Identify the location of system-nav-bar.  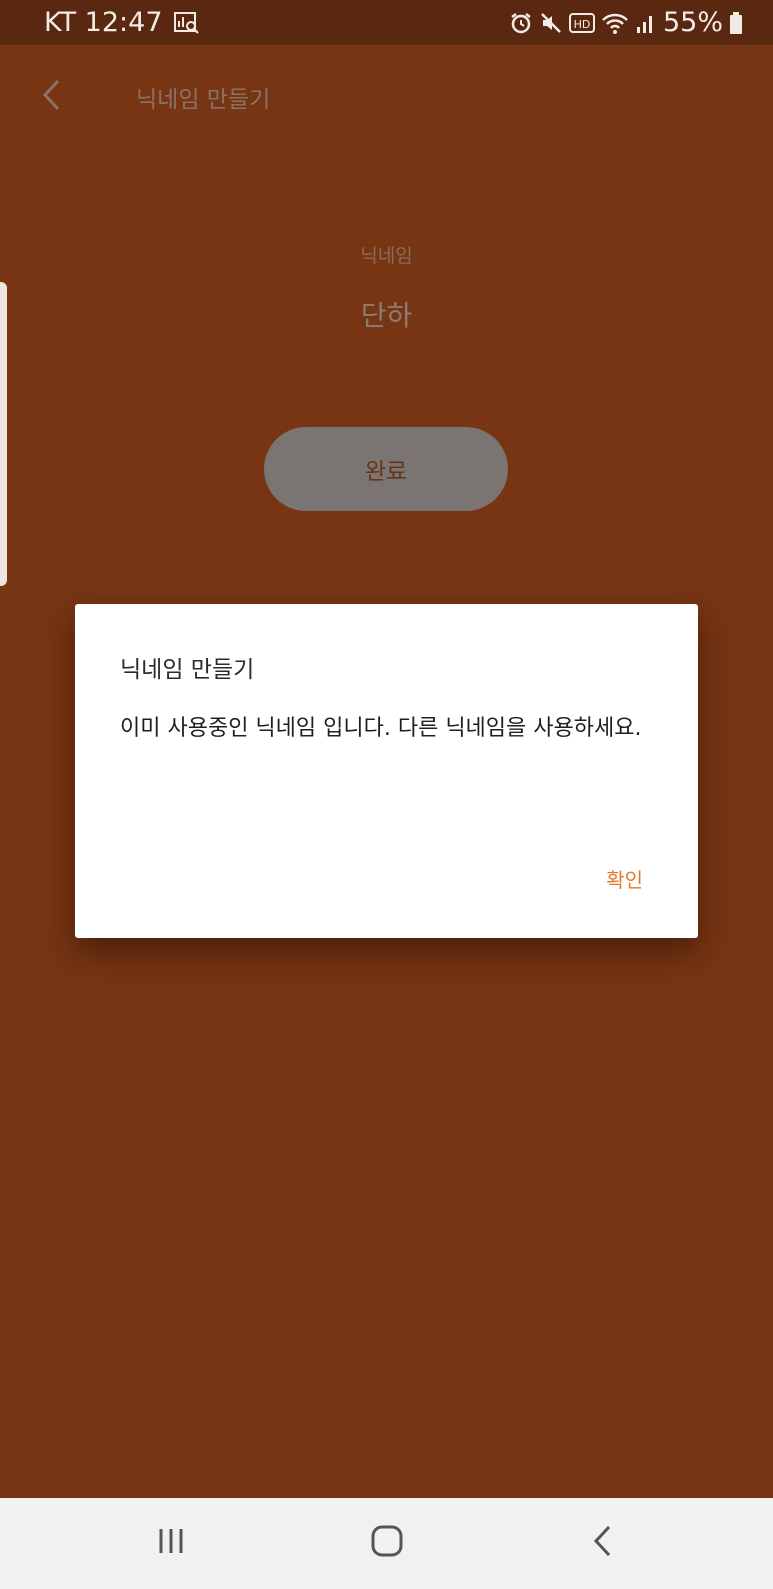
(386, 1543).